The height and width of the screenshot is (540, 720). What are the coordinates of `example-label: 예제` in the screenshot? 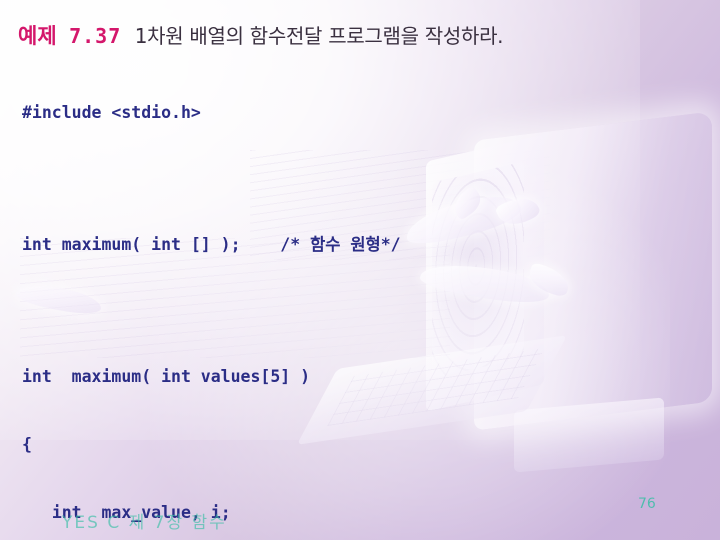 It's located at (37, 36).